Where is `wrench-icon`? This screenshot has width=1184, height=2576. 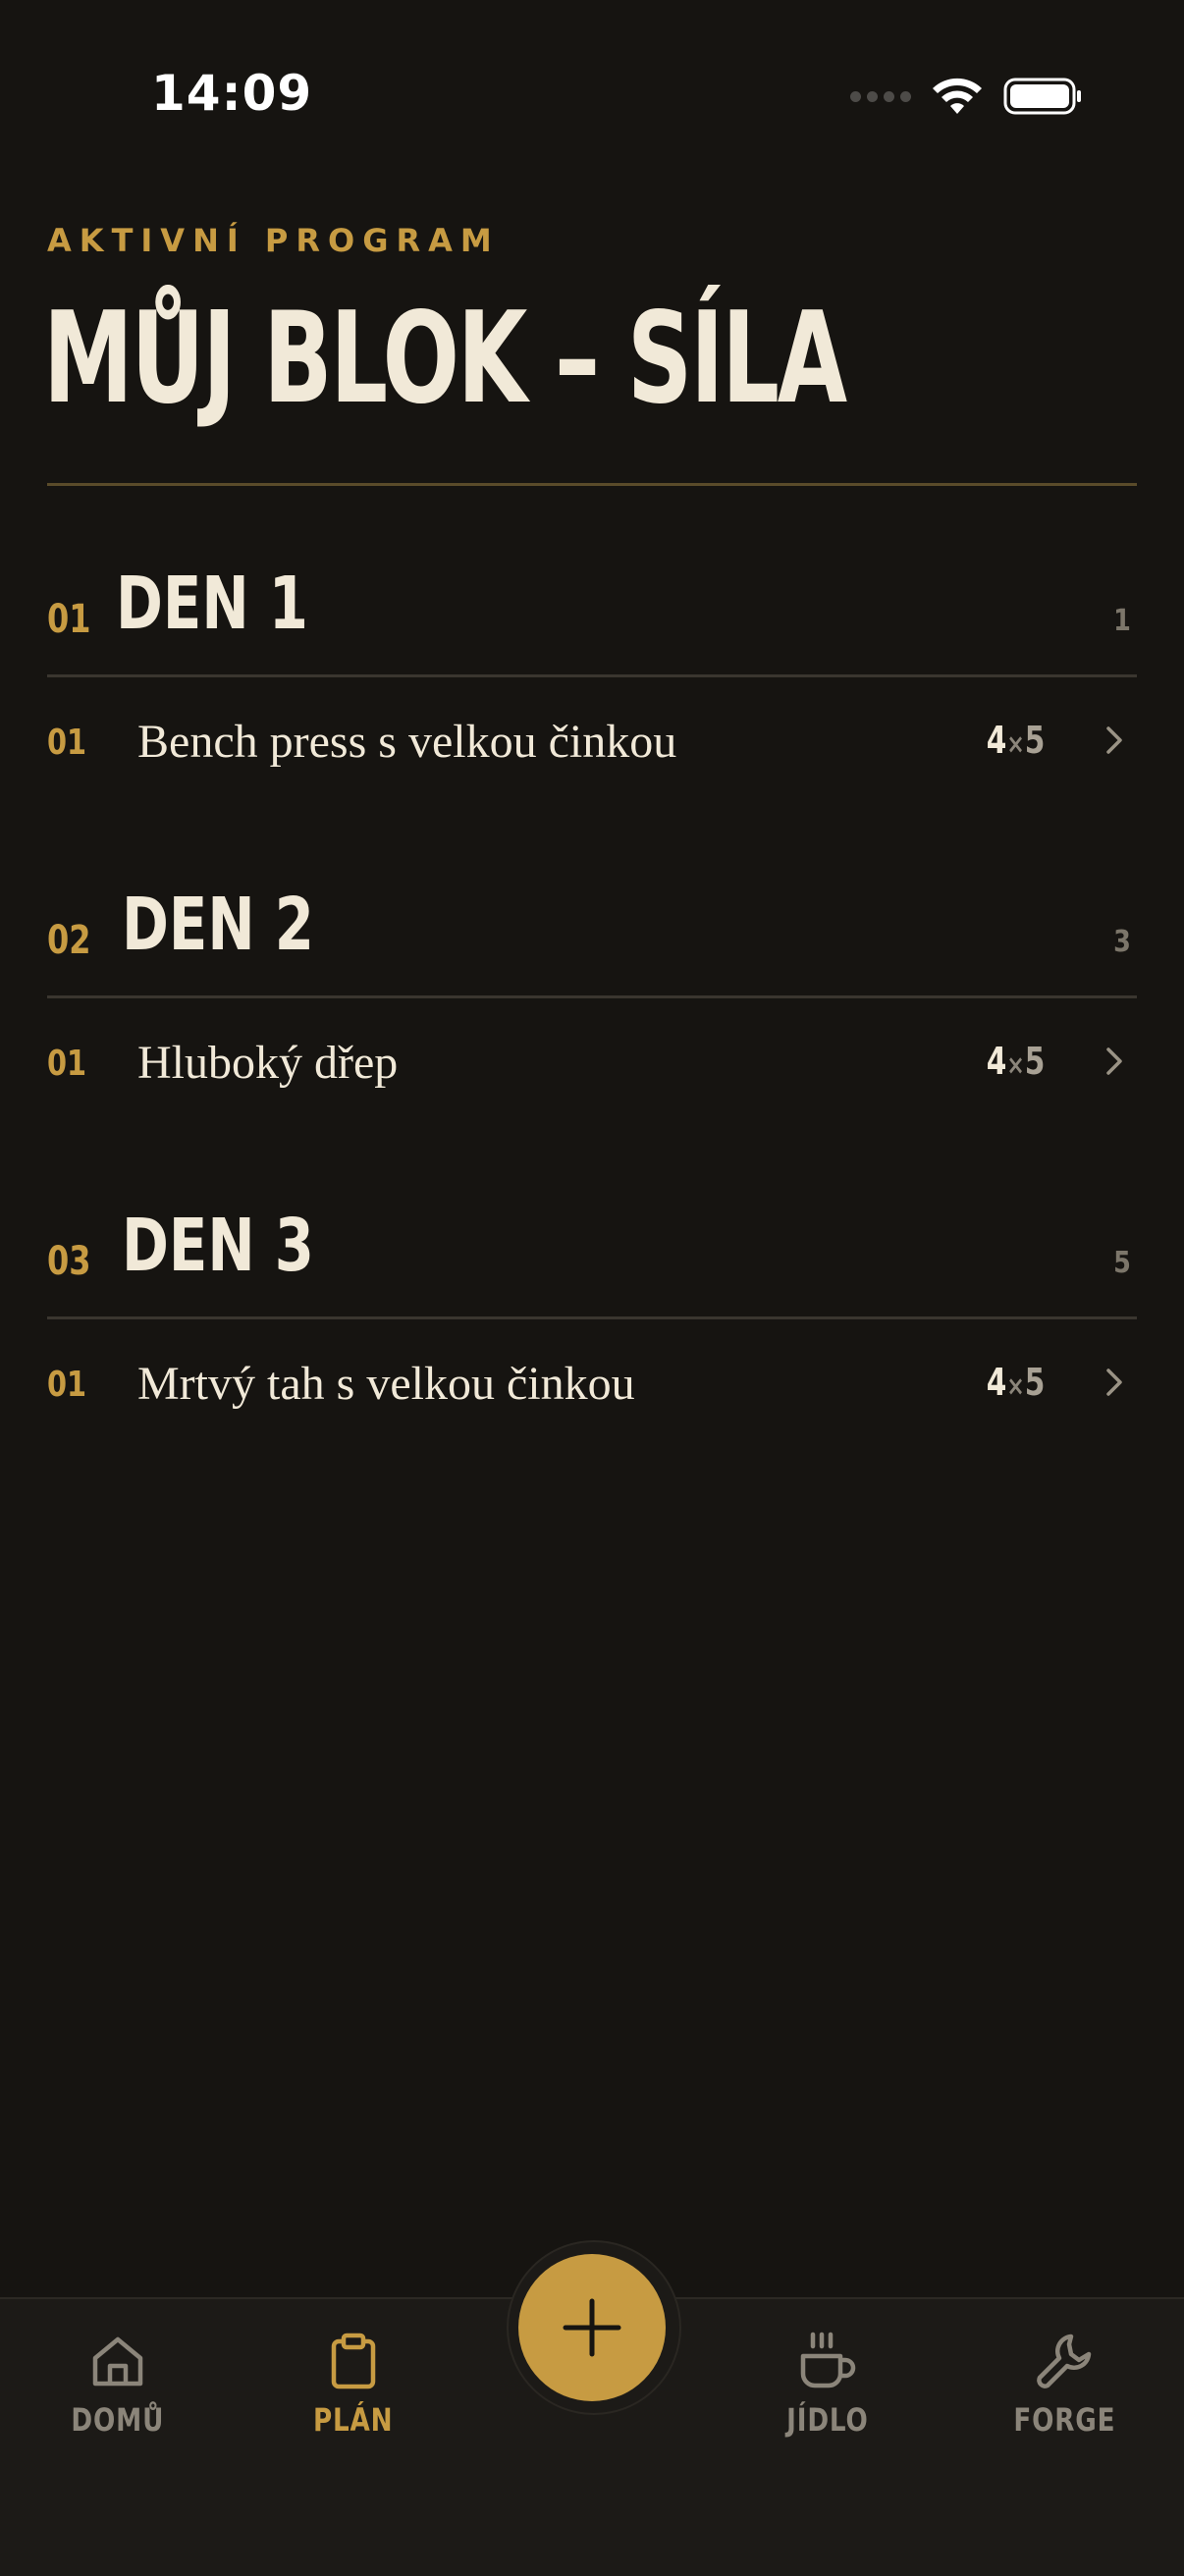 wrench-icon is located at coordinates (1064, 2361).